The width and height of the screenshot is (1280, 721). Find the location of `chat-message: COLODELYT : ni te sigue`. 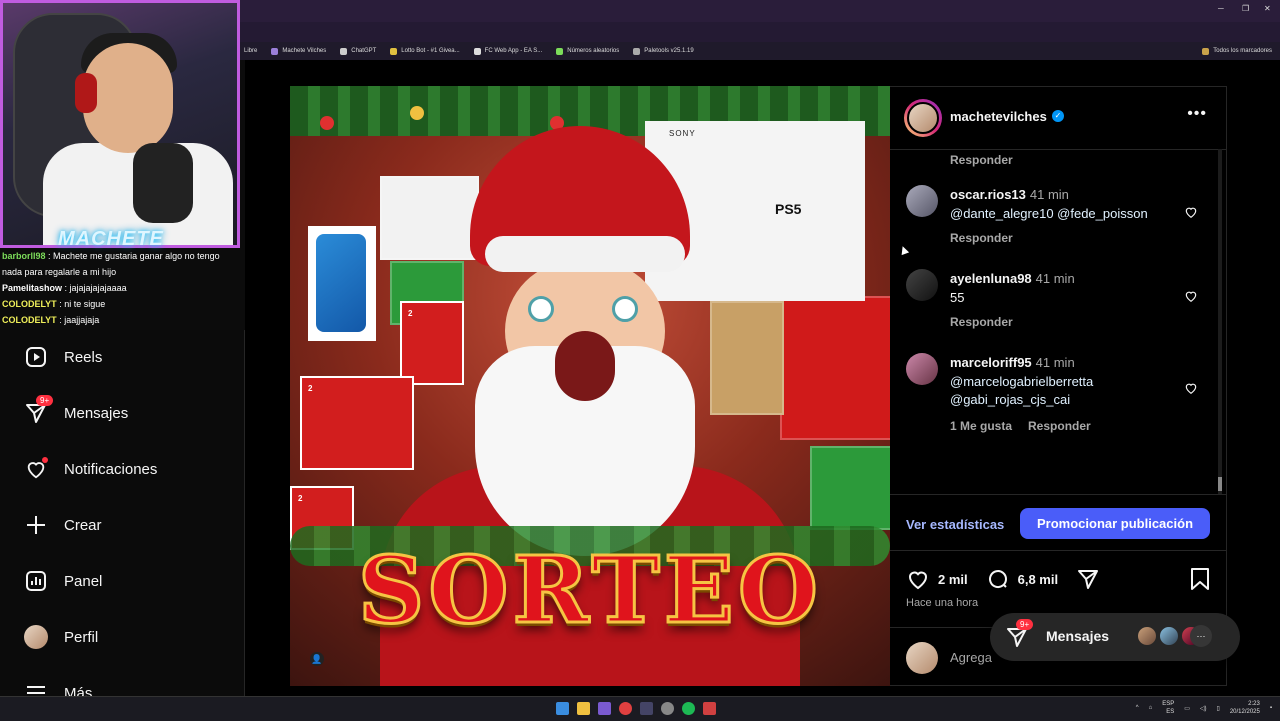

chat-message: COLODELYT : ni te sigue is located at coordinates (54, 304).